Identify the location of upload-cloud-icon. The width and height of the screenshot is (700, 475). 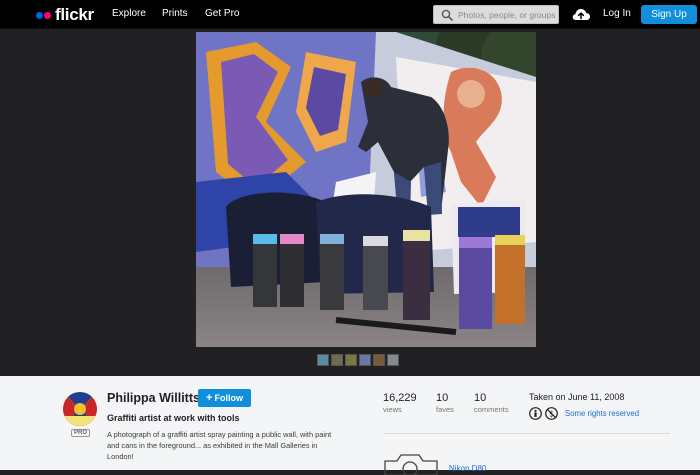
(581, 14).